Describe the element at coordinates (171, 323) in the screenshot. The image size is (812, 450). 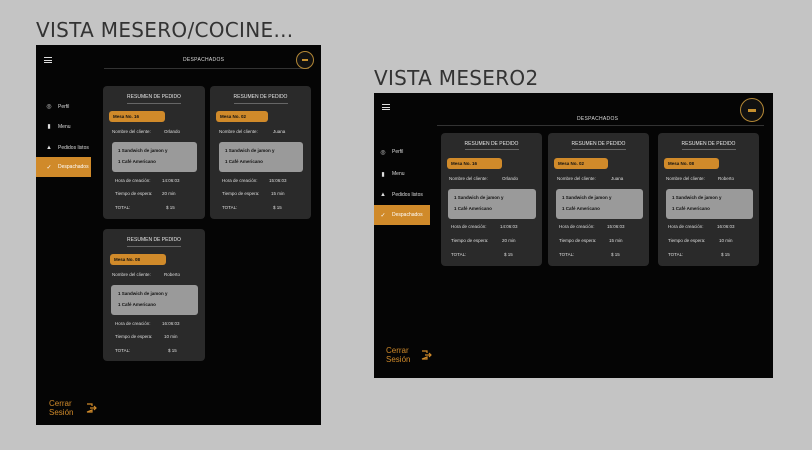
I see `created-value: 16:06:03` at that location.